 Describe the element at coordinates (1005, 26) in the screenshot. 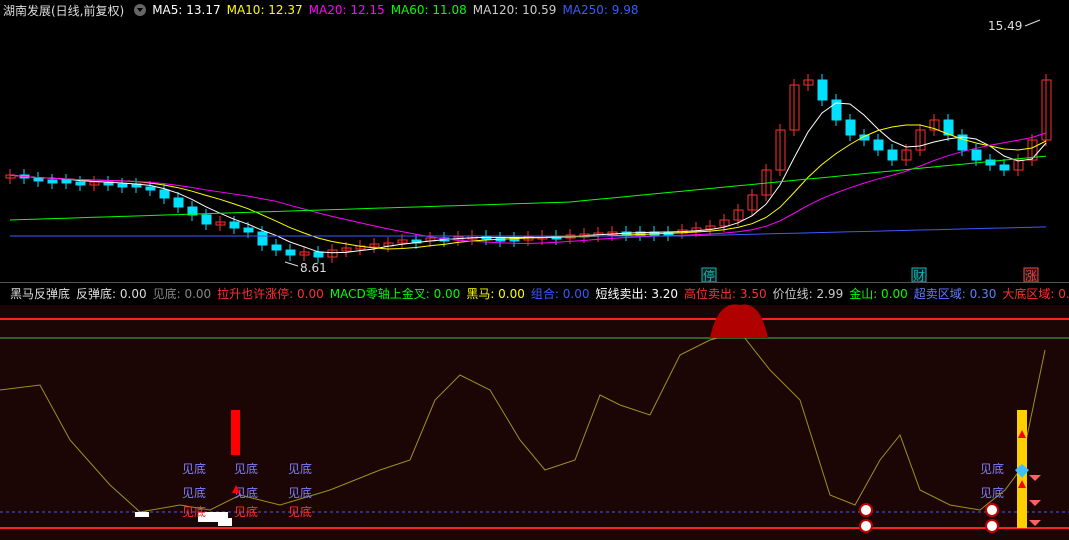

I see `high-price-label: 15.49` at that location.